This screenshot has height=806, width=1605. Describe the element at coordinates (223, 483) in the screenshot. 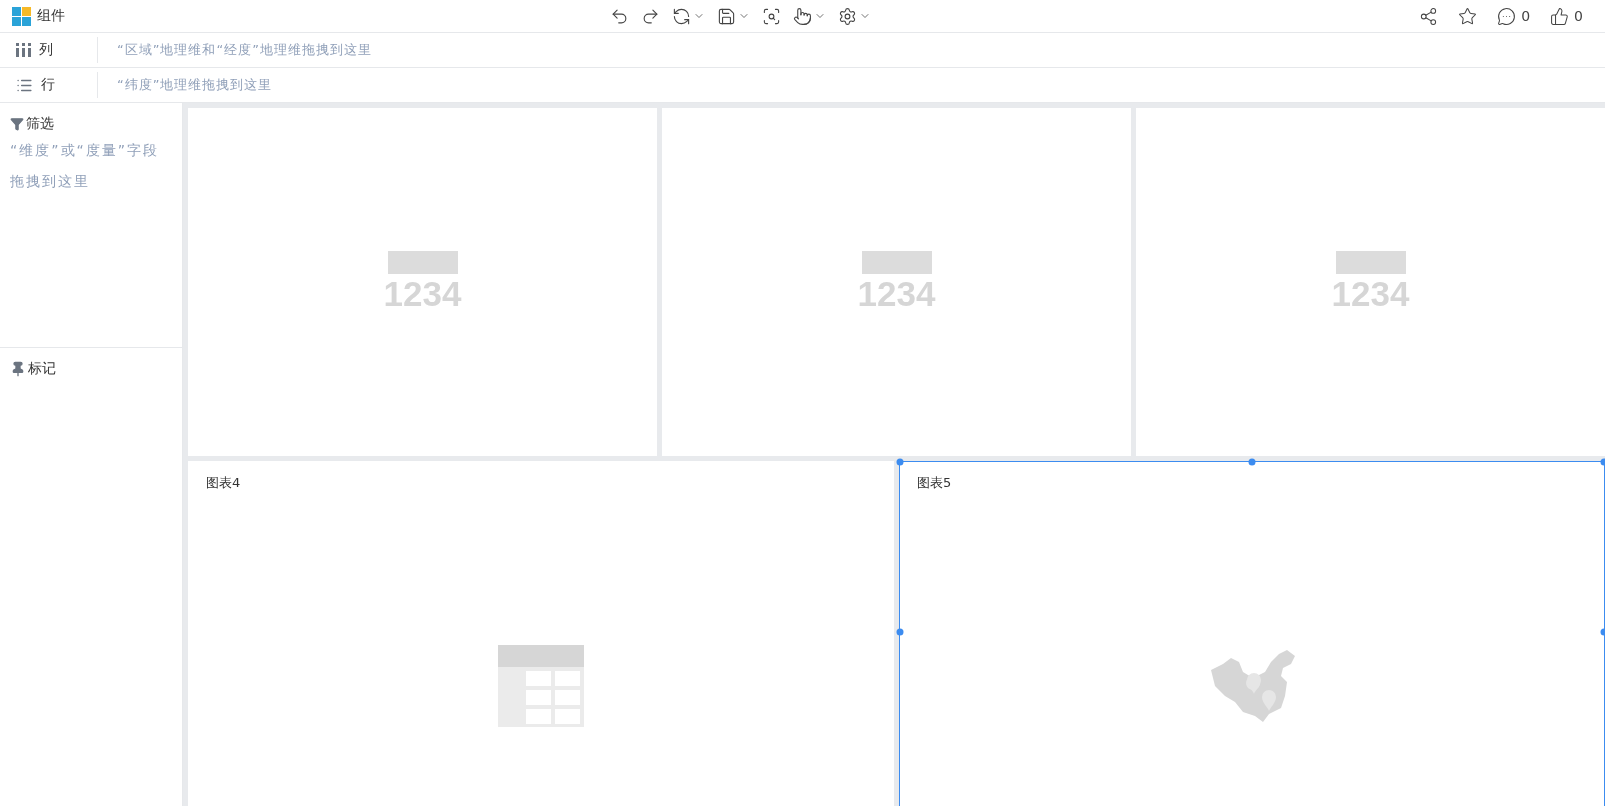

I see `chart-title: 图表4` at that location.